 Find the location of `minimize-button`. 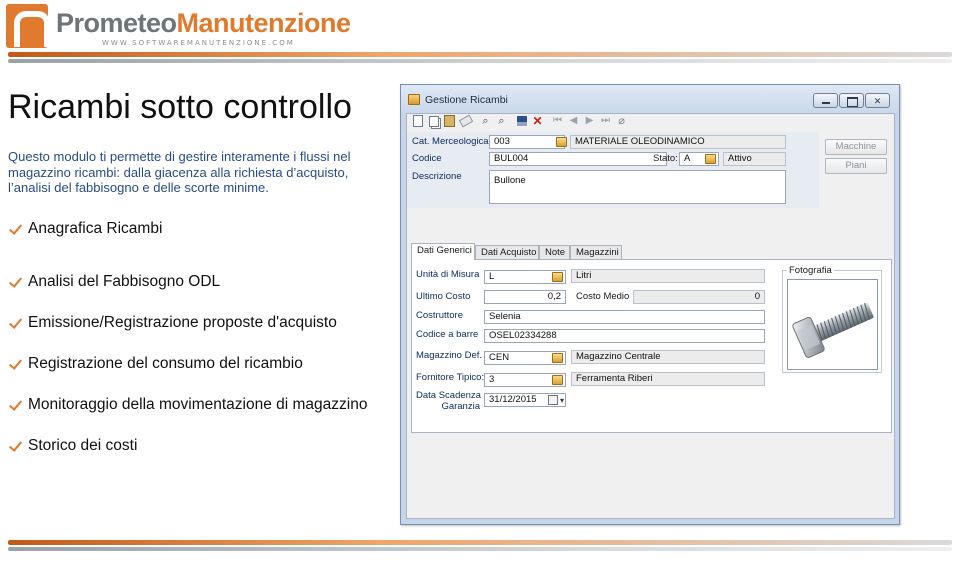

minimize-button is located at coordinates (825, 100).